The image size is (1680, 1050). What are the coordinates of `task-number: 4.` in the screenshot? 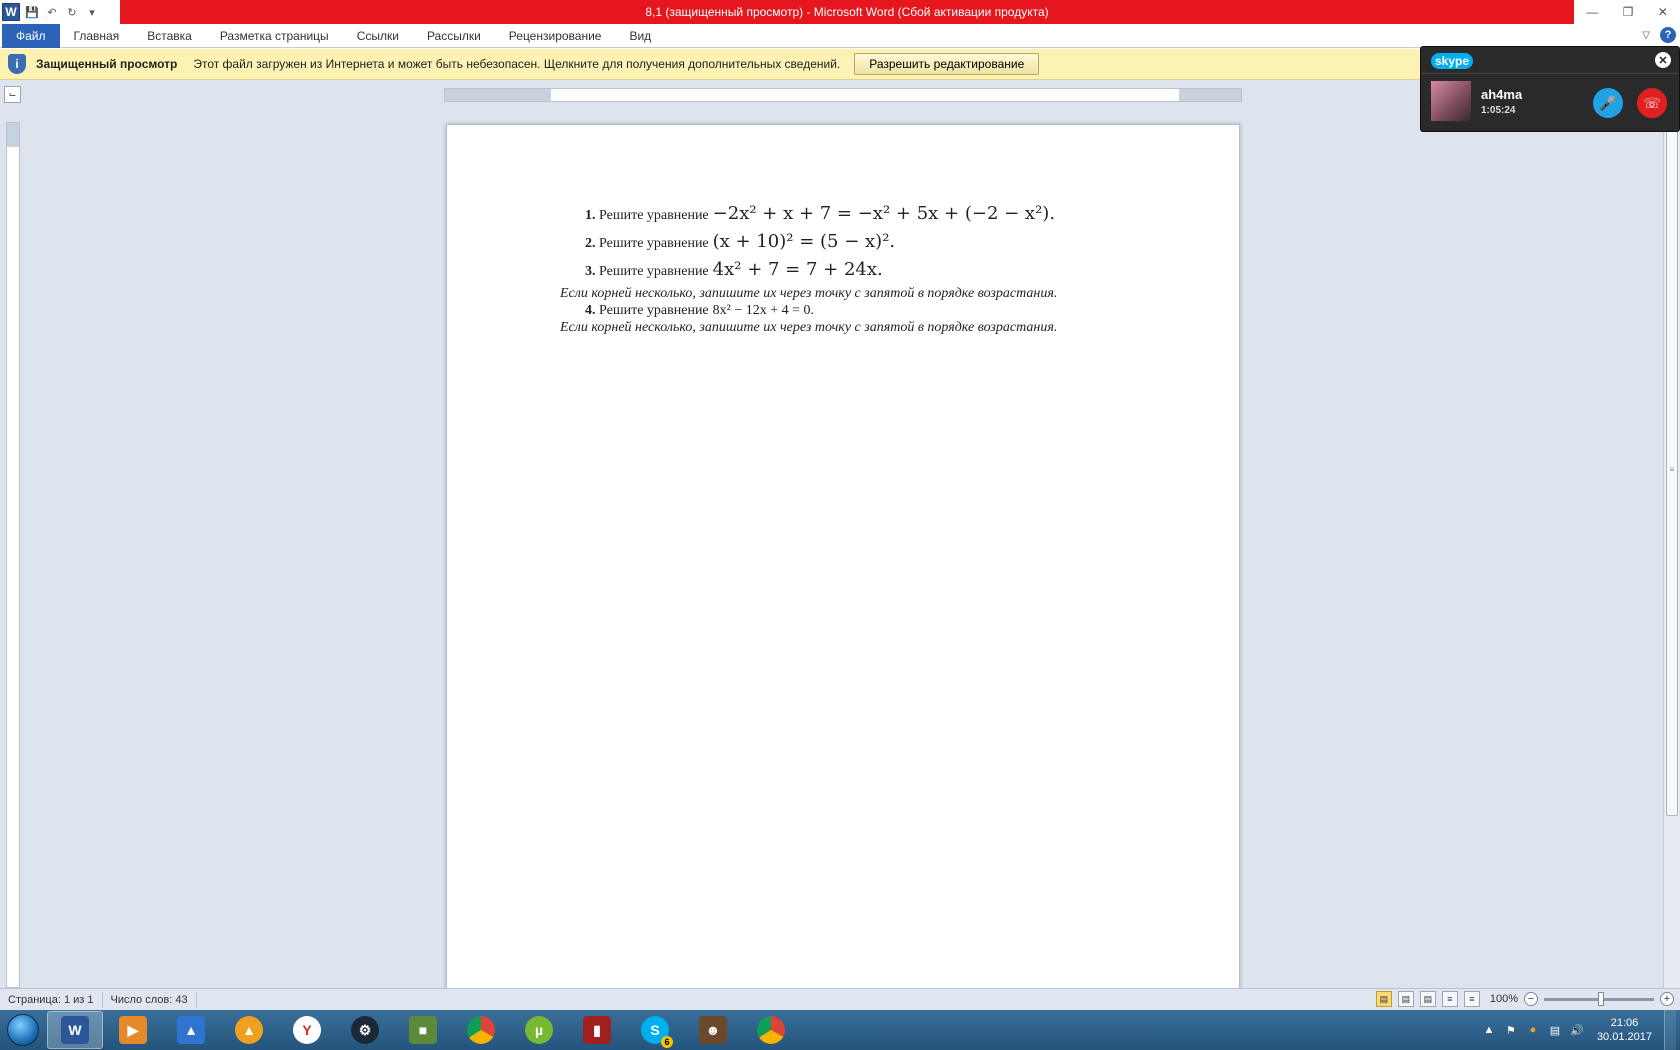 It's located at (590, 310).